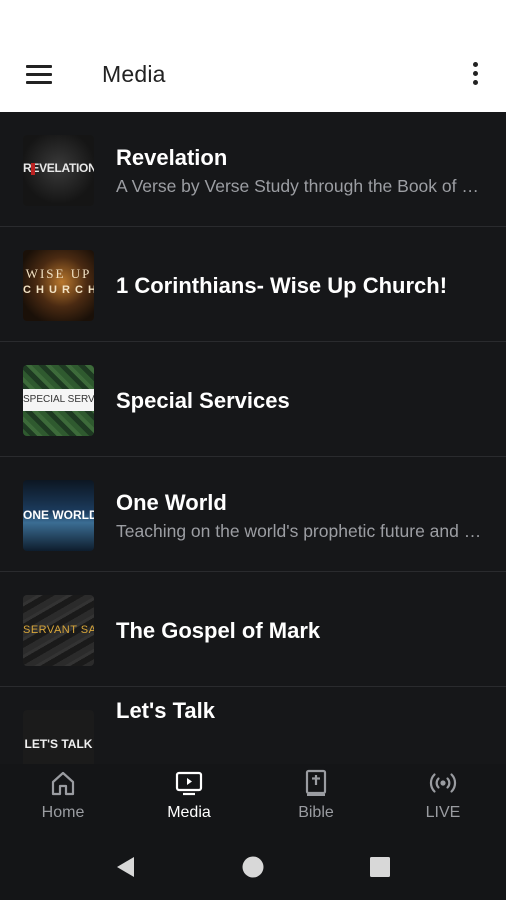  Describe the element at coordinates (380, 867) in the screenshot. I see `recents-icon` at that location.